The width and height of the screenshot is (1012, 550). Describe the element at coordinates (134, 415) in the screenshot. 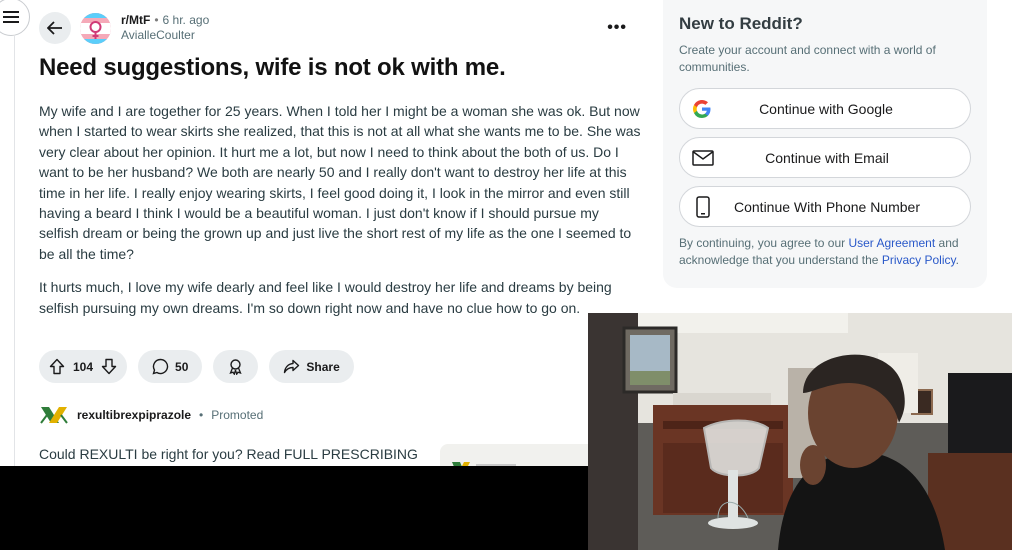

I see `promo-author: rexultibrexpiprazole` at that location.